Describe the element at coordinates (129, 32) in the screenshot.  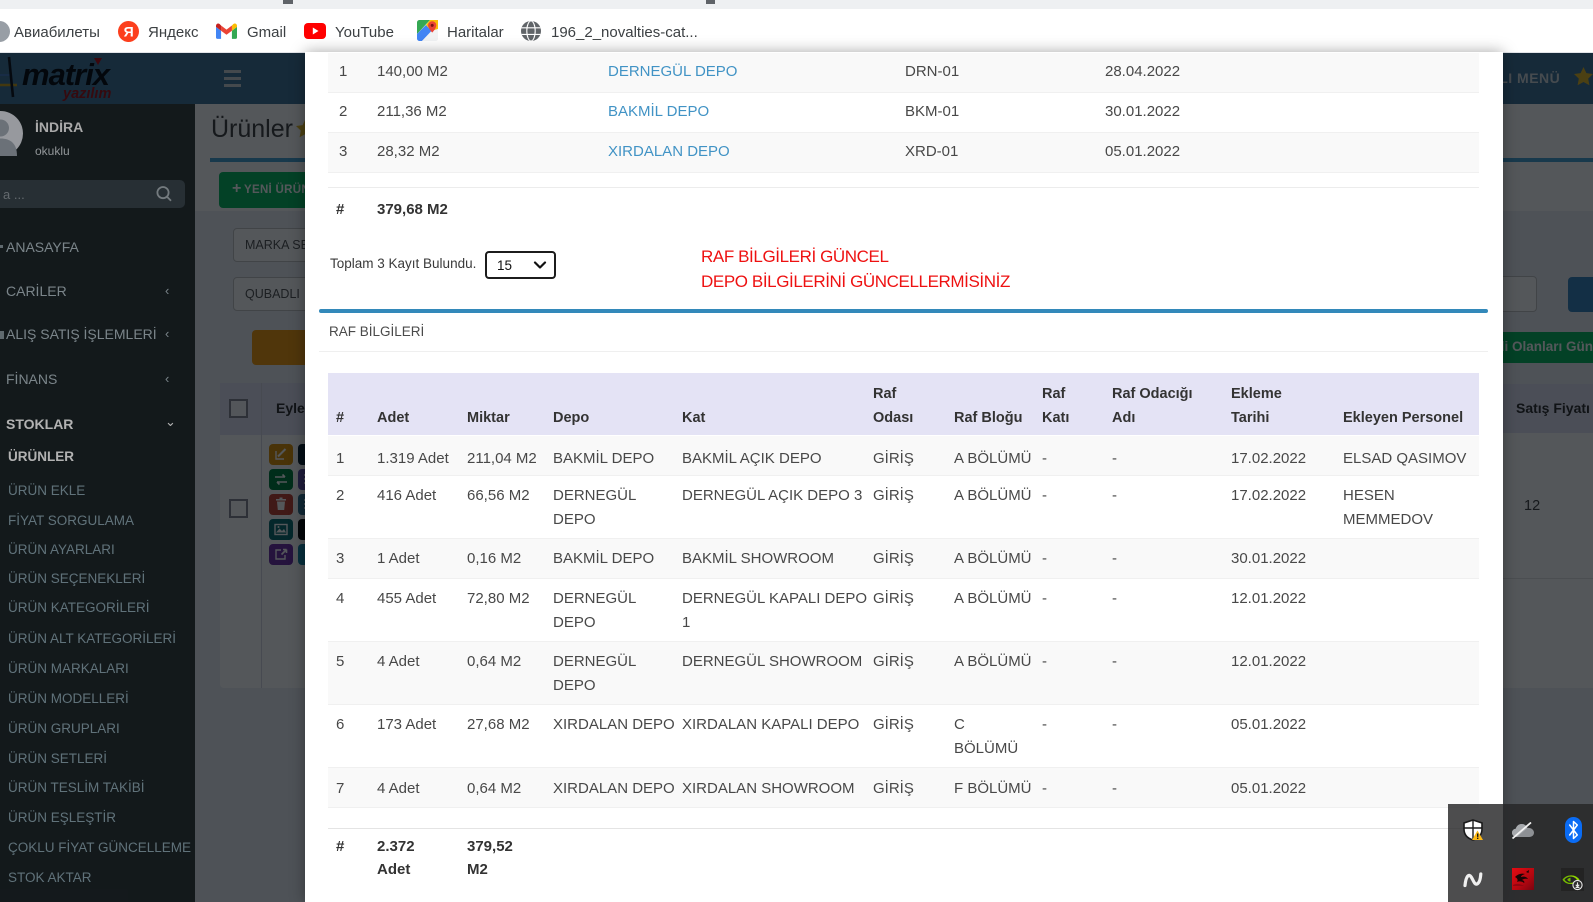
I see `svg-text: Я` at that location.